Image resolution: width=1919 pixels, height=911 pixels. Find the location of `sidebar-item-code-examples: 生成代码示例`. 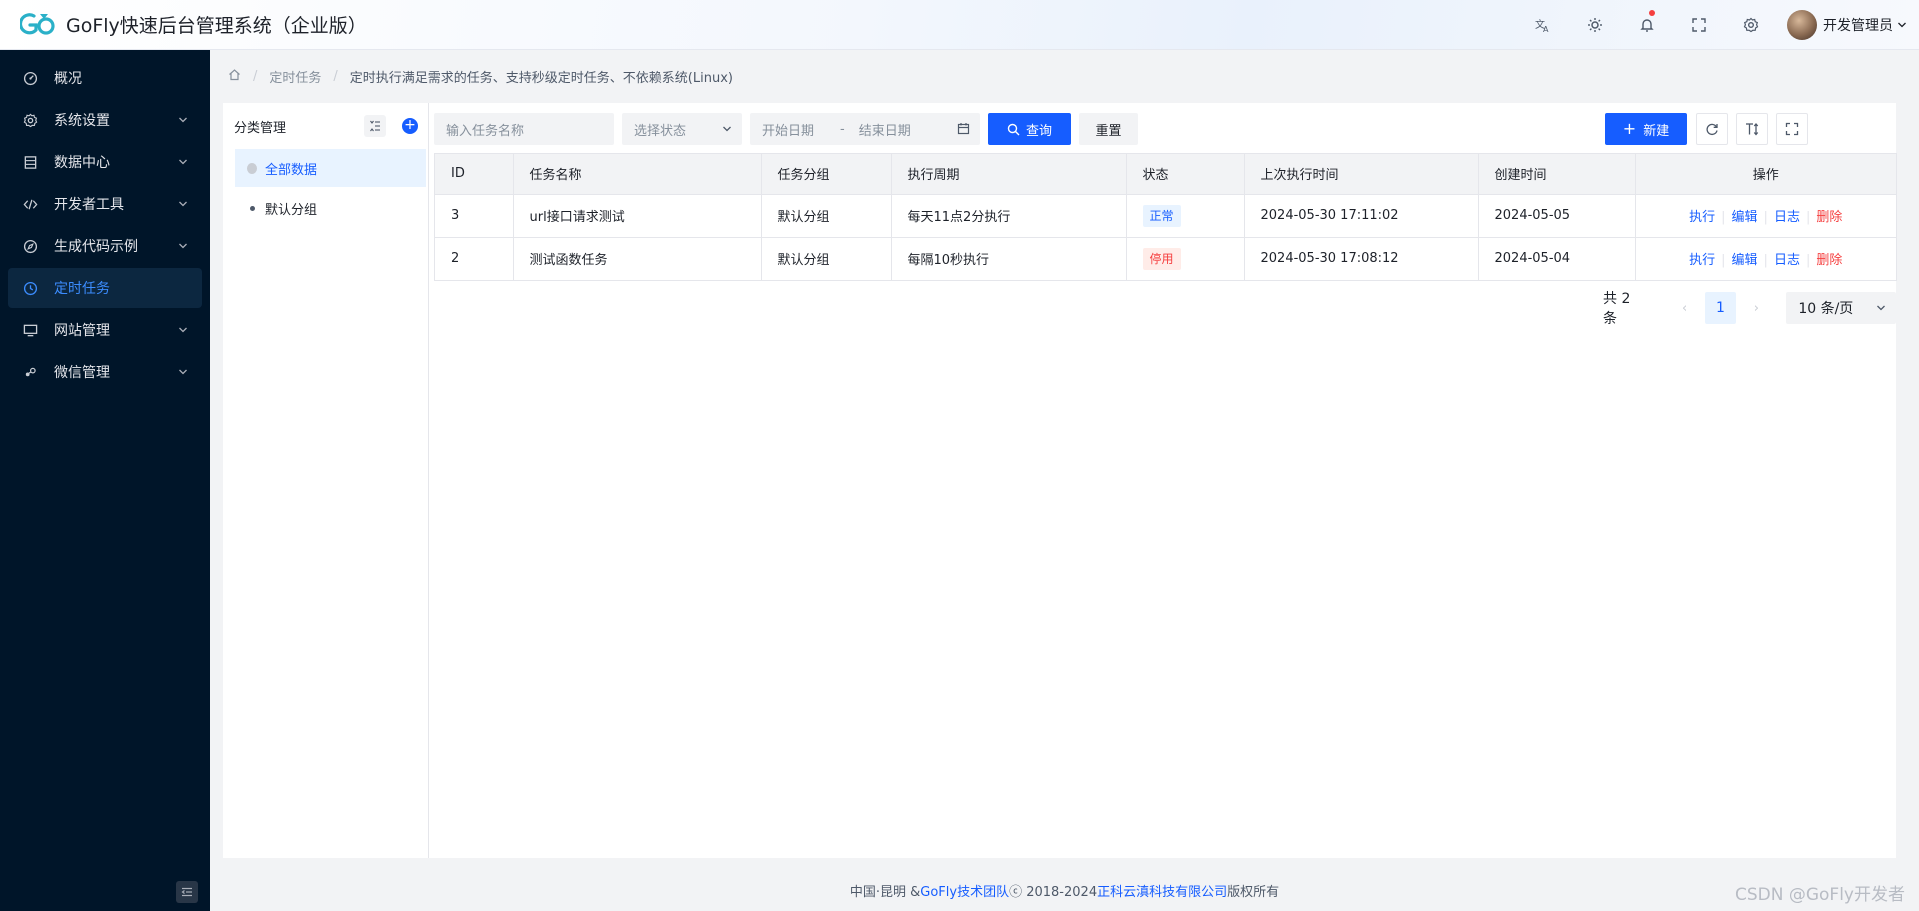

sidebar-item-code-examples: 生成代码示例 is located at coordinates (105, 246).